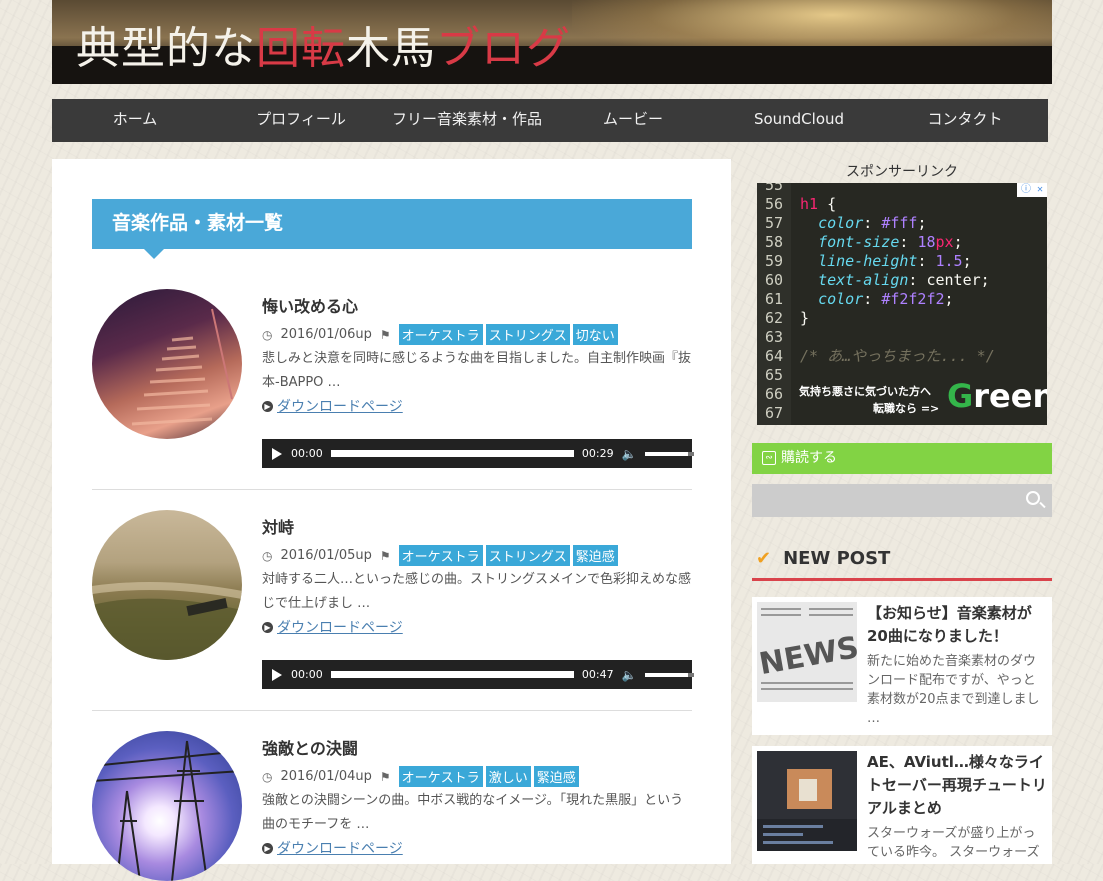 This screenshot has width=1103, height=881. What do you see at coordinates (882, 500) in the screenshot?
I see `search-input` at bounding box center [882, 500].